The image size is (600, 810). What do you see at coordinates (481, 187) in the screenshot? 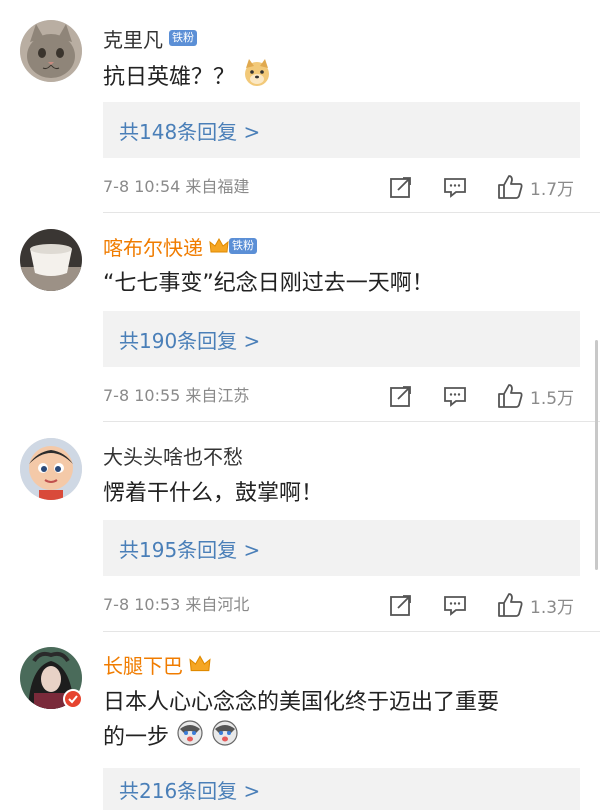
I see `comment-actions: 1.7万` at bounding box center [481, 187].